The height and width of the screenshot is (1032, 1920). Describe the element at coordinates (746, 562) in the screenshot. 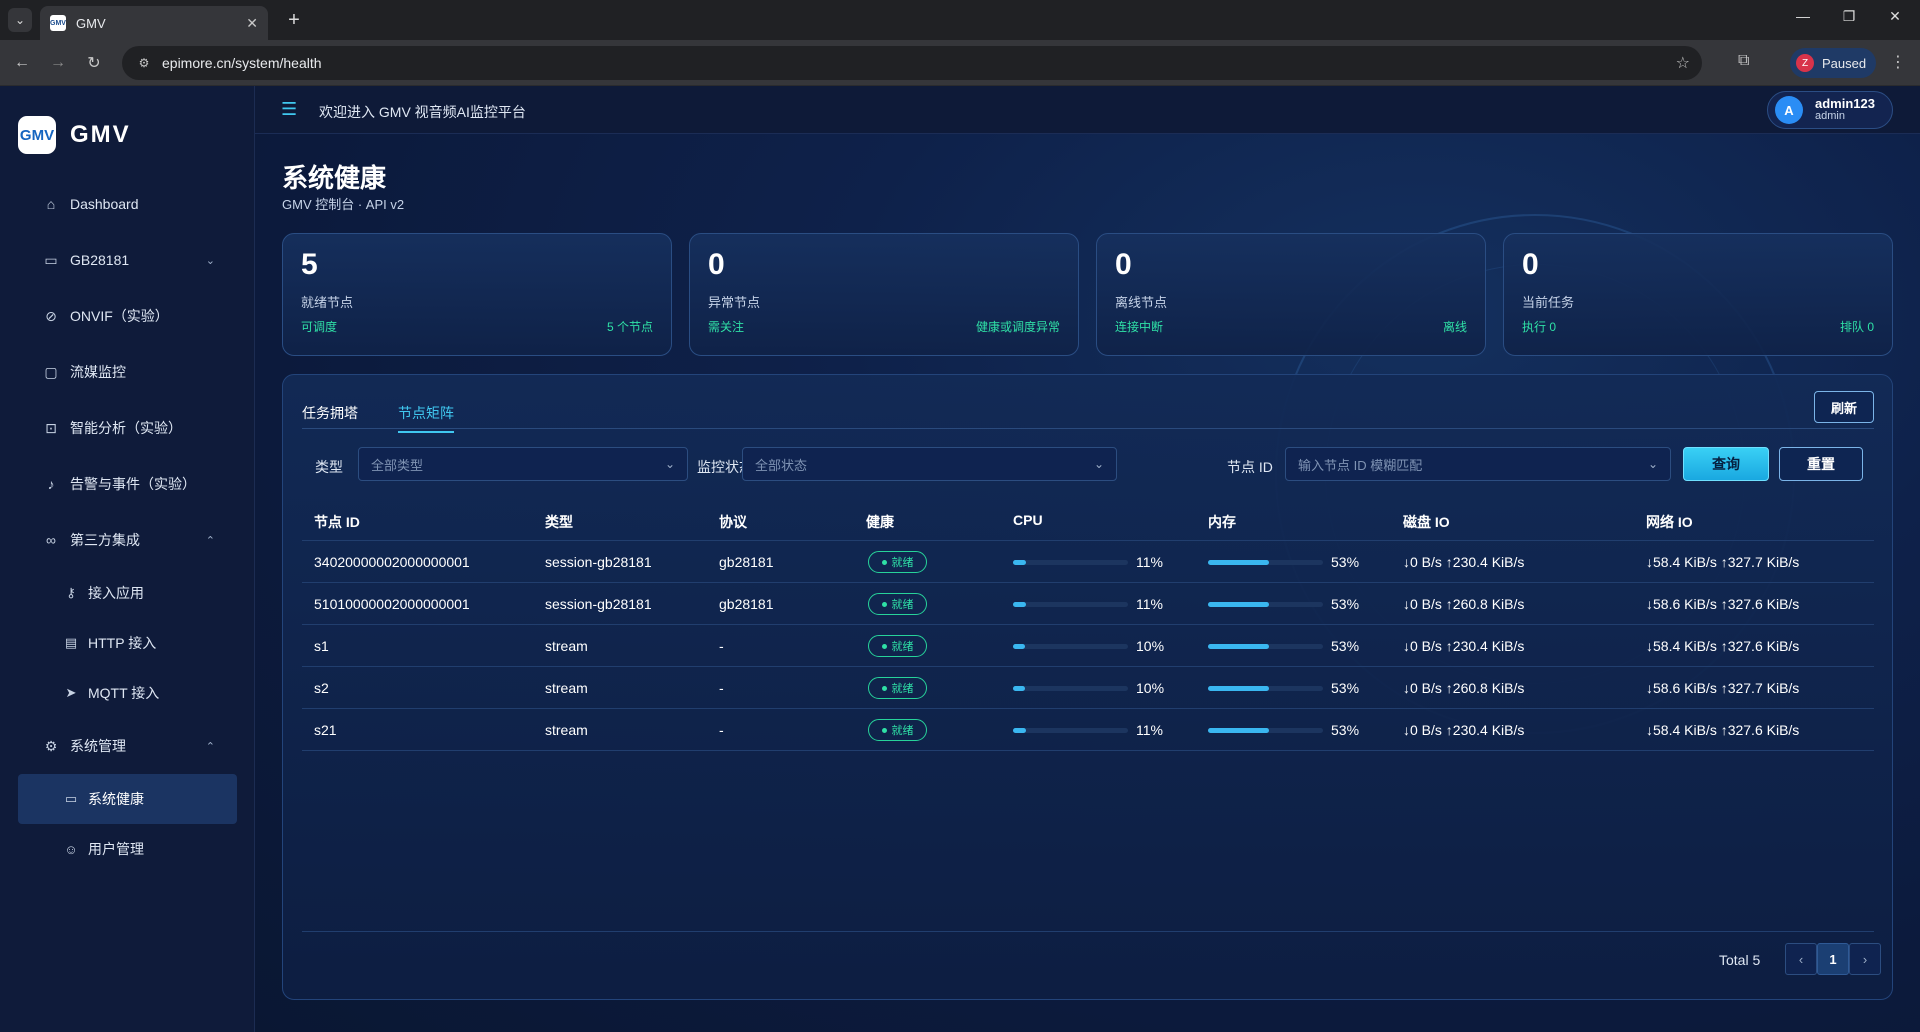

I see `node-protocol: gb28181` at that location.